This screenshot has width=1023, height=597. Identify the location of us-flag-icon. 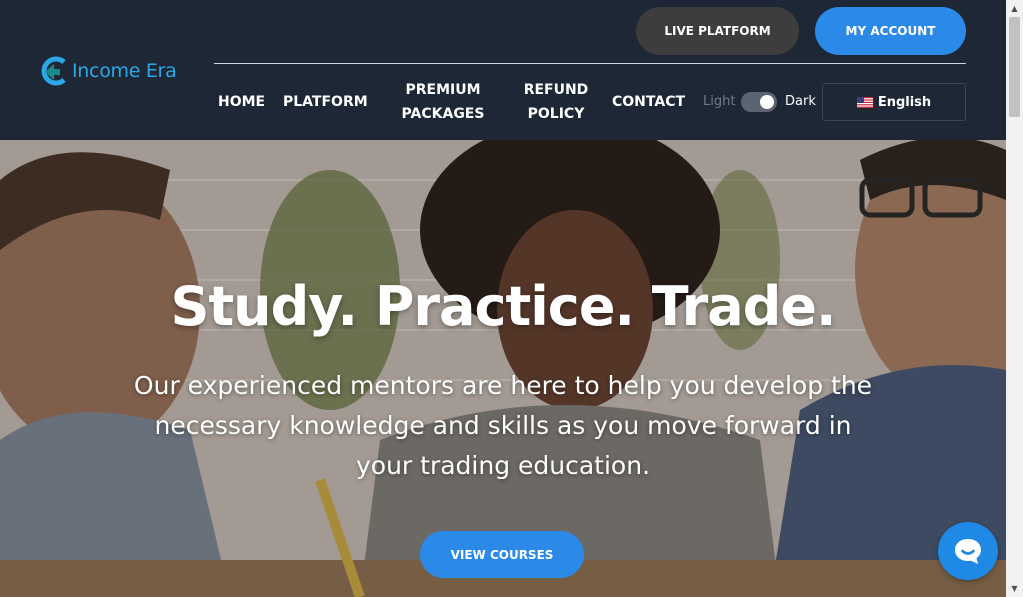
(864, 102).